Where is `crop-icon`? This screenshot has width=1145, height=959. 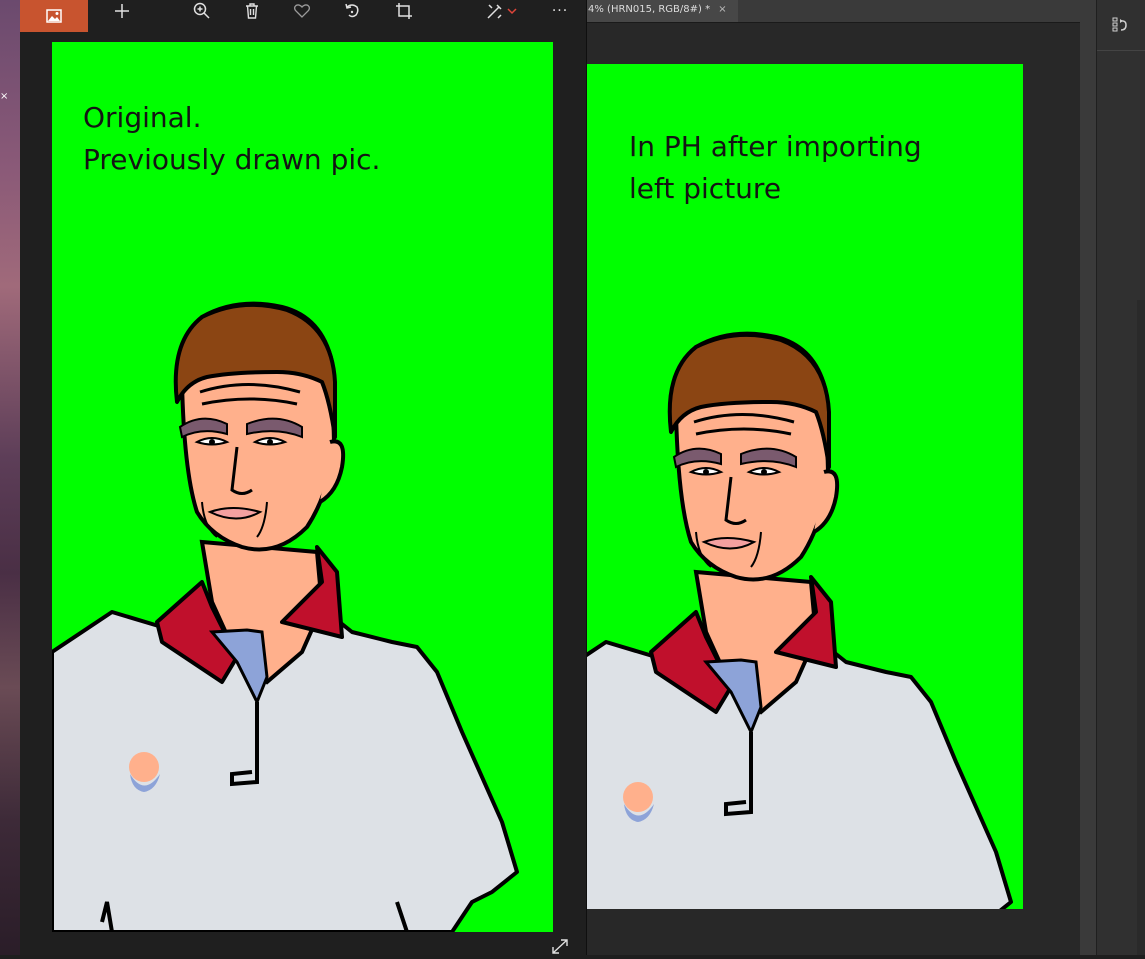 crop-icon is located at coordinates (404, 11).